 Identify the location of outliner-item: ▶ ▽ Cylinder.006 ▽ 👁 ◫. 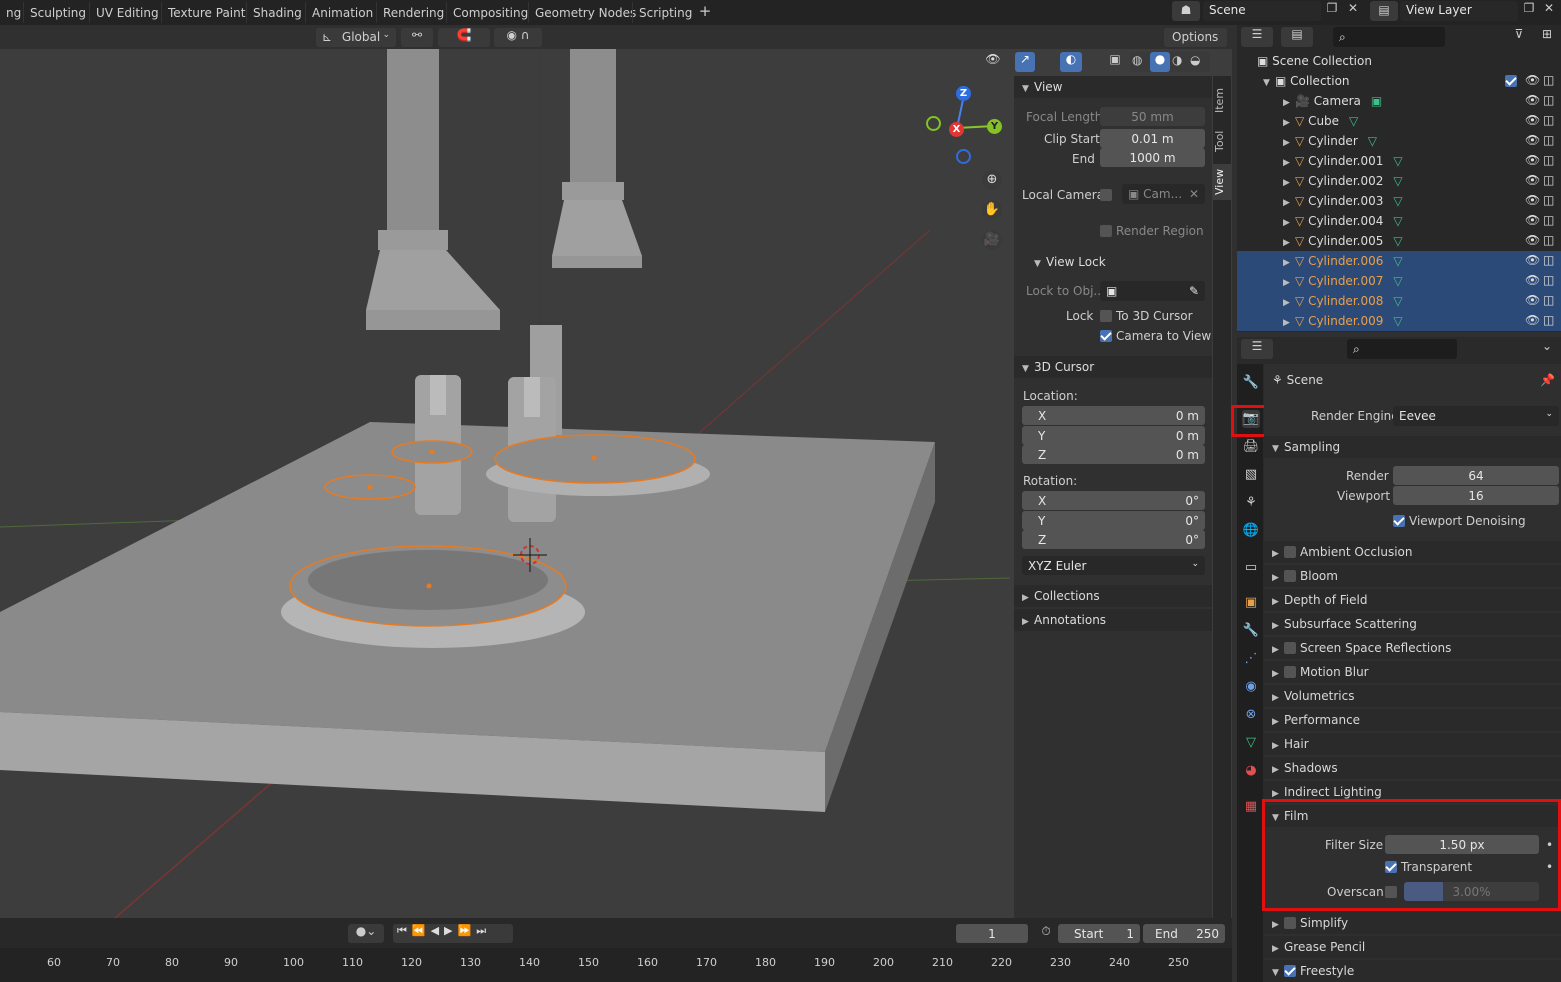
(1399, 261).